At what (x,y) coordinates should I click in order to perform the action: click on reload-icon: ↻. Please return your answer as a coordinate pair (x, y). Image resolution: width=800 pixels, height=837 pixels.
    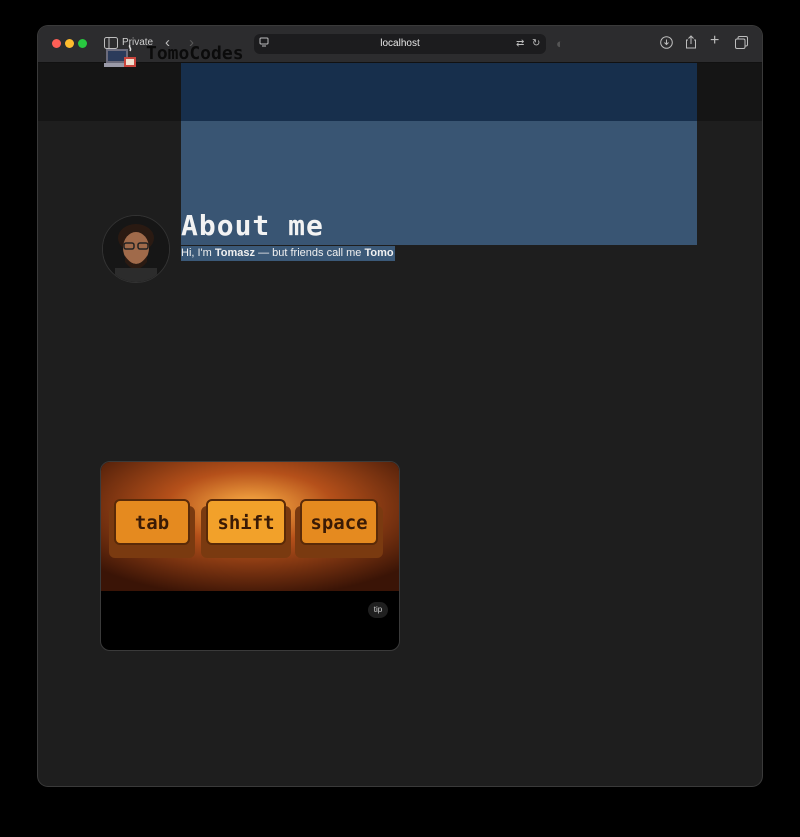
    Looking at the image, I should click on (536, 44).